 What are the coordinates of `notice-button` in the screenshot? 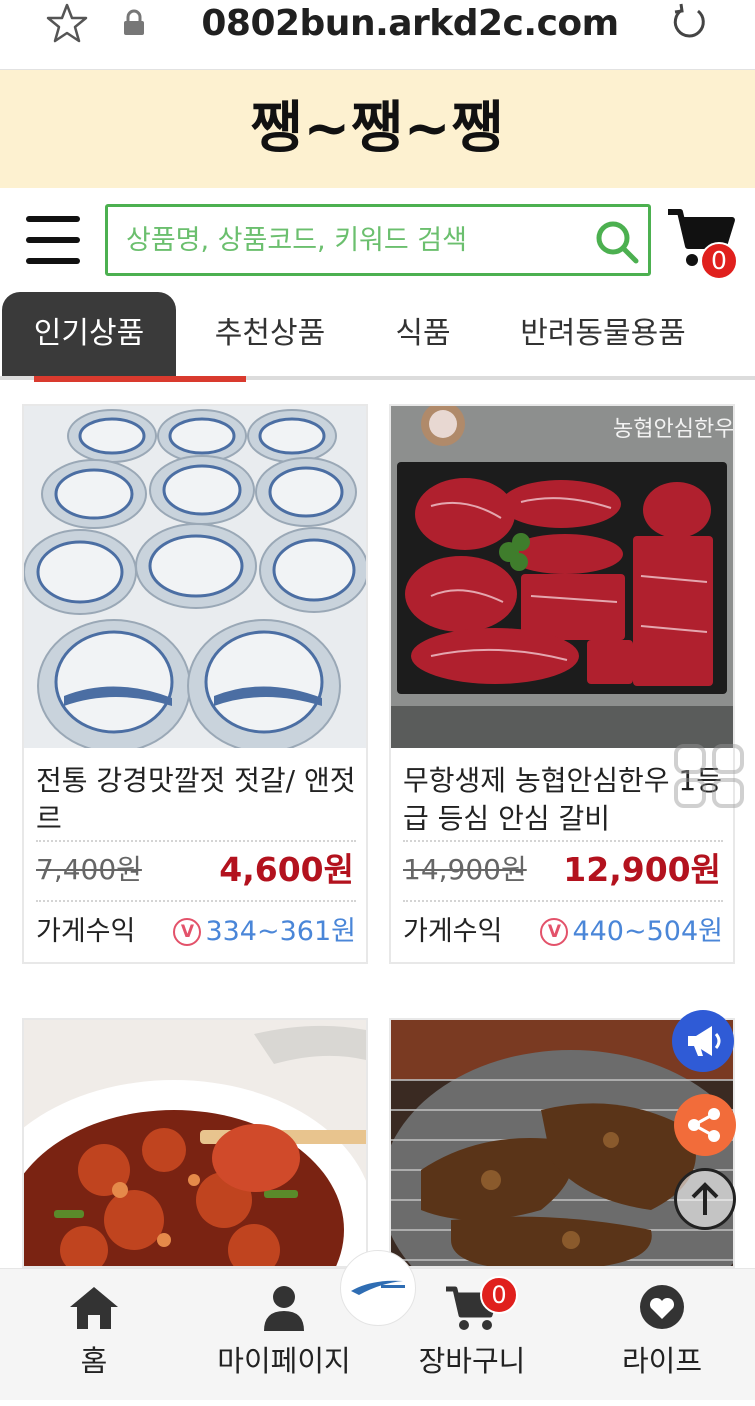 It's located at (703, 1041).